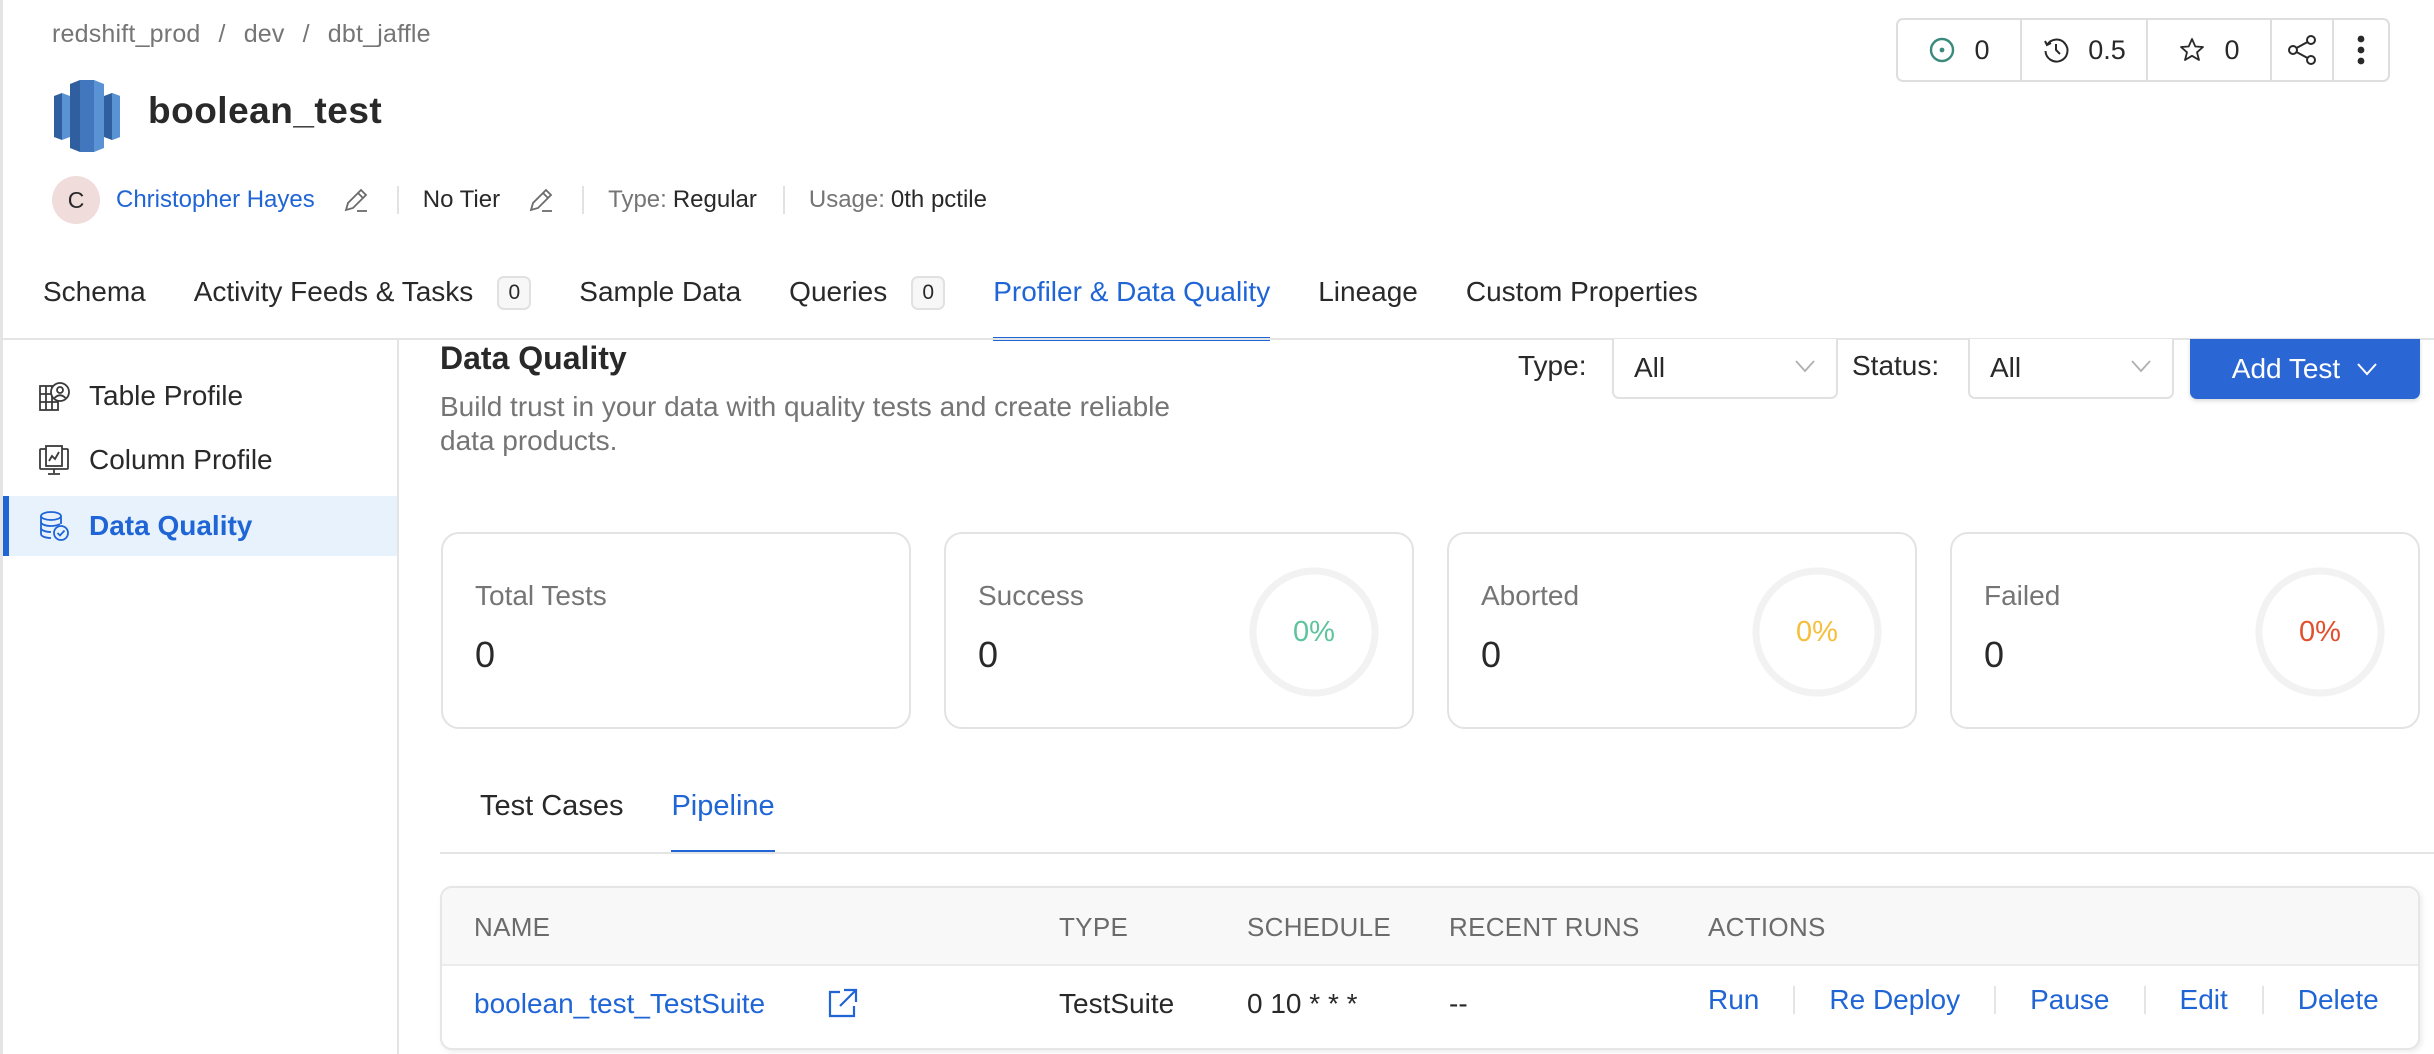  What do you see at coordinates (1682, 630) in the screenshot?
I see `stat-card-aborted: Aborted 0 0%` at bounding box center [1682, 630].